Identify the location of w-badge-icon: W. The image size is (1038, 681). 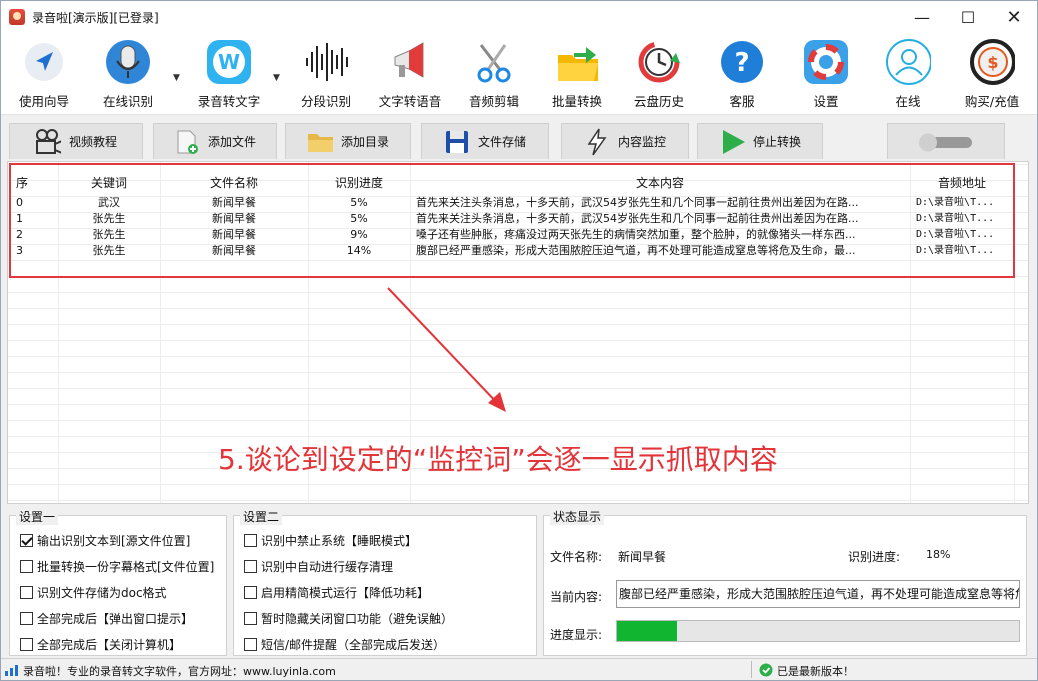
(229, 62).